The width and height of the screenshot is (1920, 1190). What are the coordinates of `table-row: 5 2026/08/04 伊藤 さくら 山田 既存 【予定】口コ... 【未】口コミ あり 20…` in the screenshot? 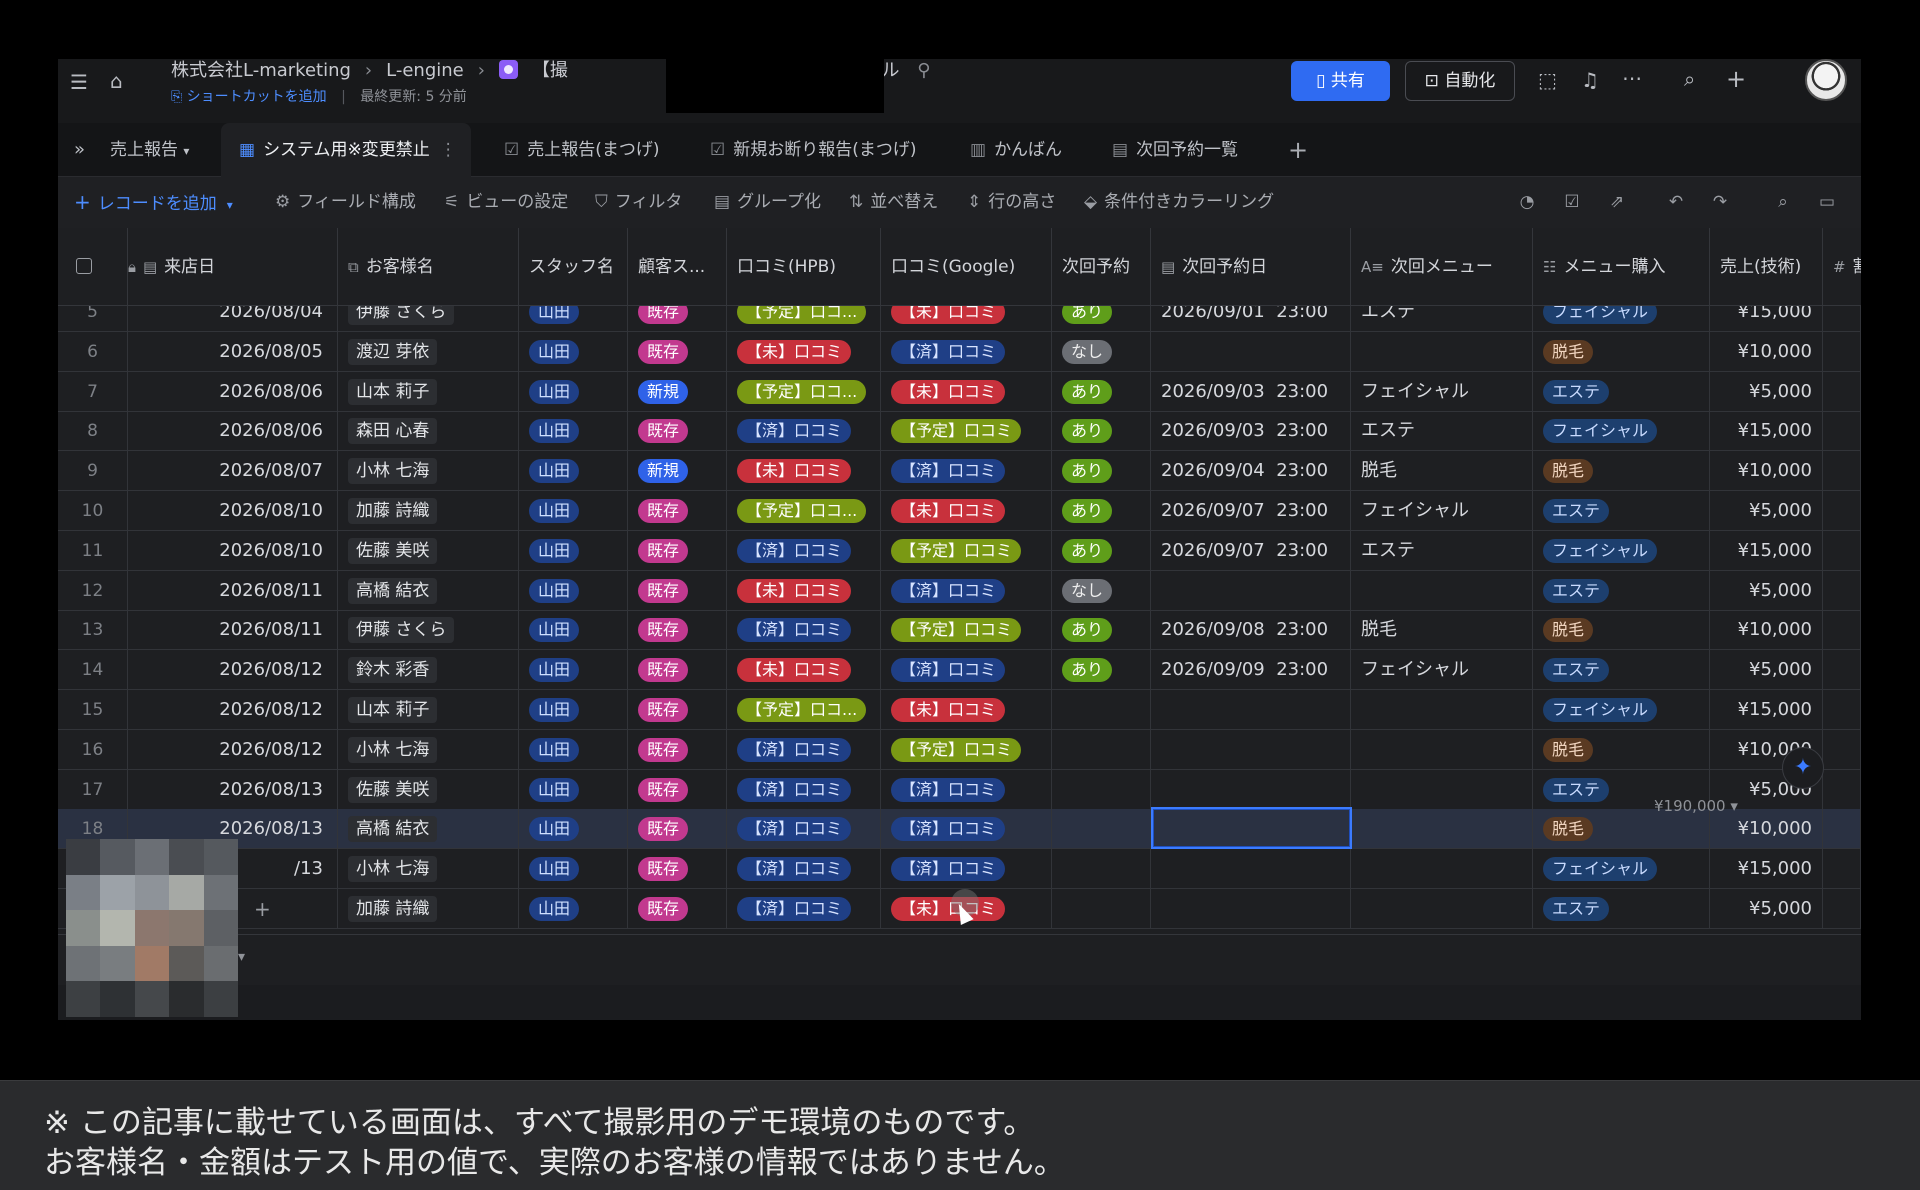 It's located at (959, 319).